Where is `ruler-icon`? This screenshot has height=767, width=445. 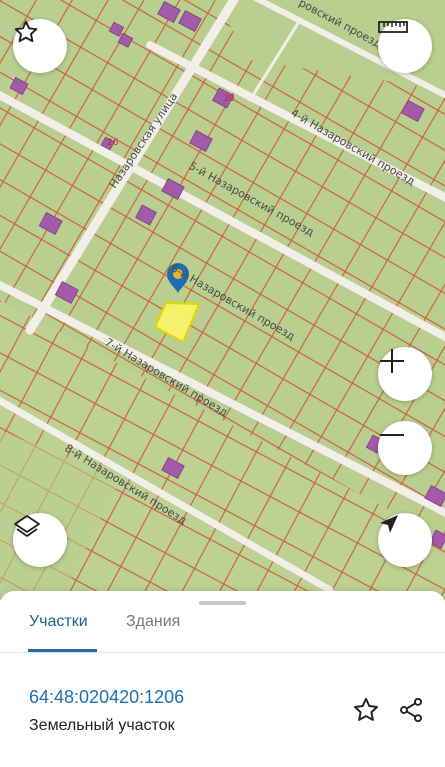
ruler-icon is located at coordinates (393, 27).